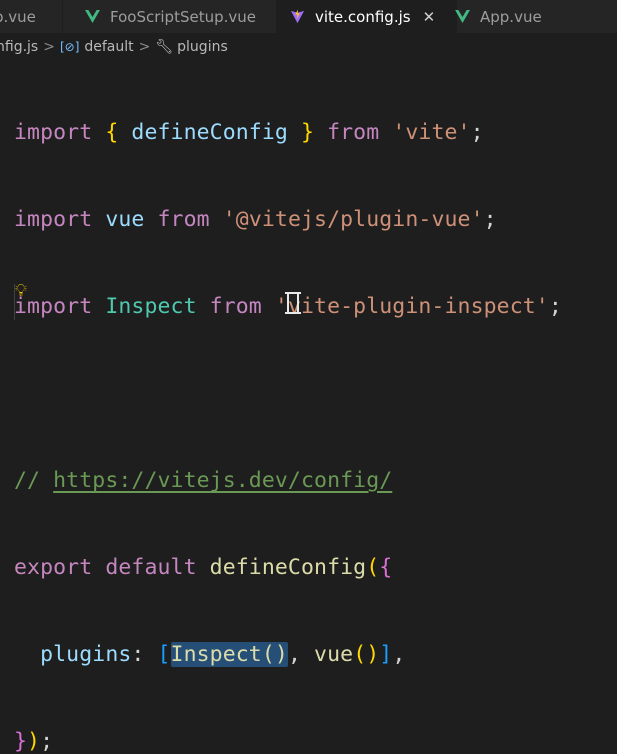  What do you see at coordinates (353, 219) in the screenshot?
I see `string: '@vitejs/plugin-vue'` at bounding box center [353, 219].